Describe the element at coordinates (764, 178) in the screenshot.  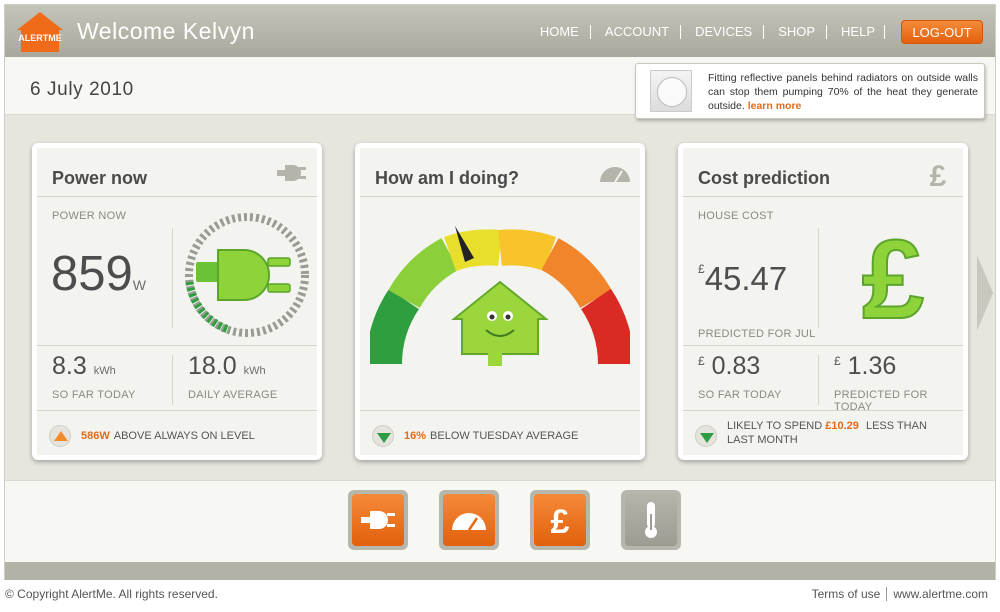
I see `panel-title: Cost prediction` at that location.